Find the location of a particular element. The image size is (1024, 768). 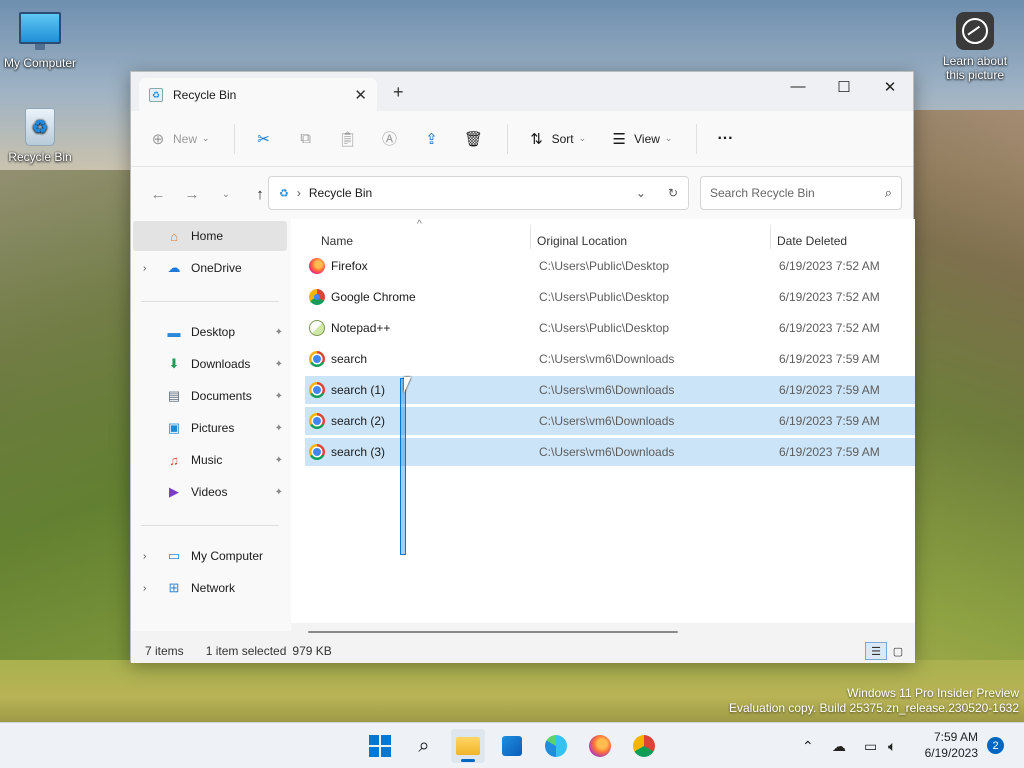

close-button: ✕ is located at coordinates (890, 86).